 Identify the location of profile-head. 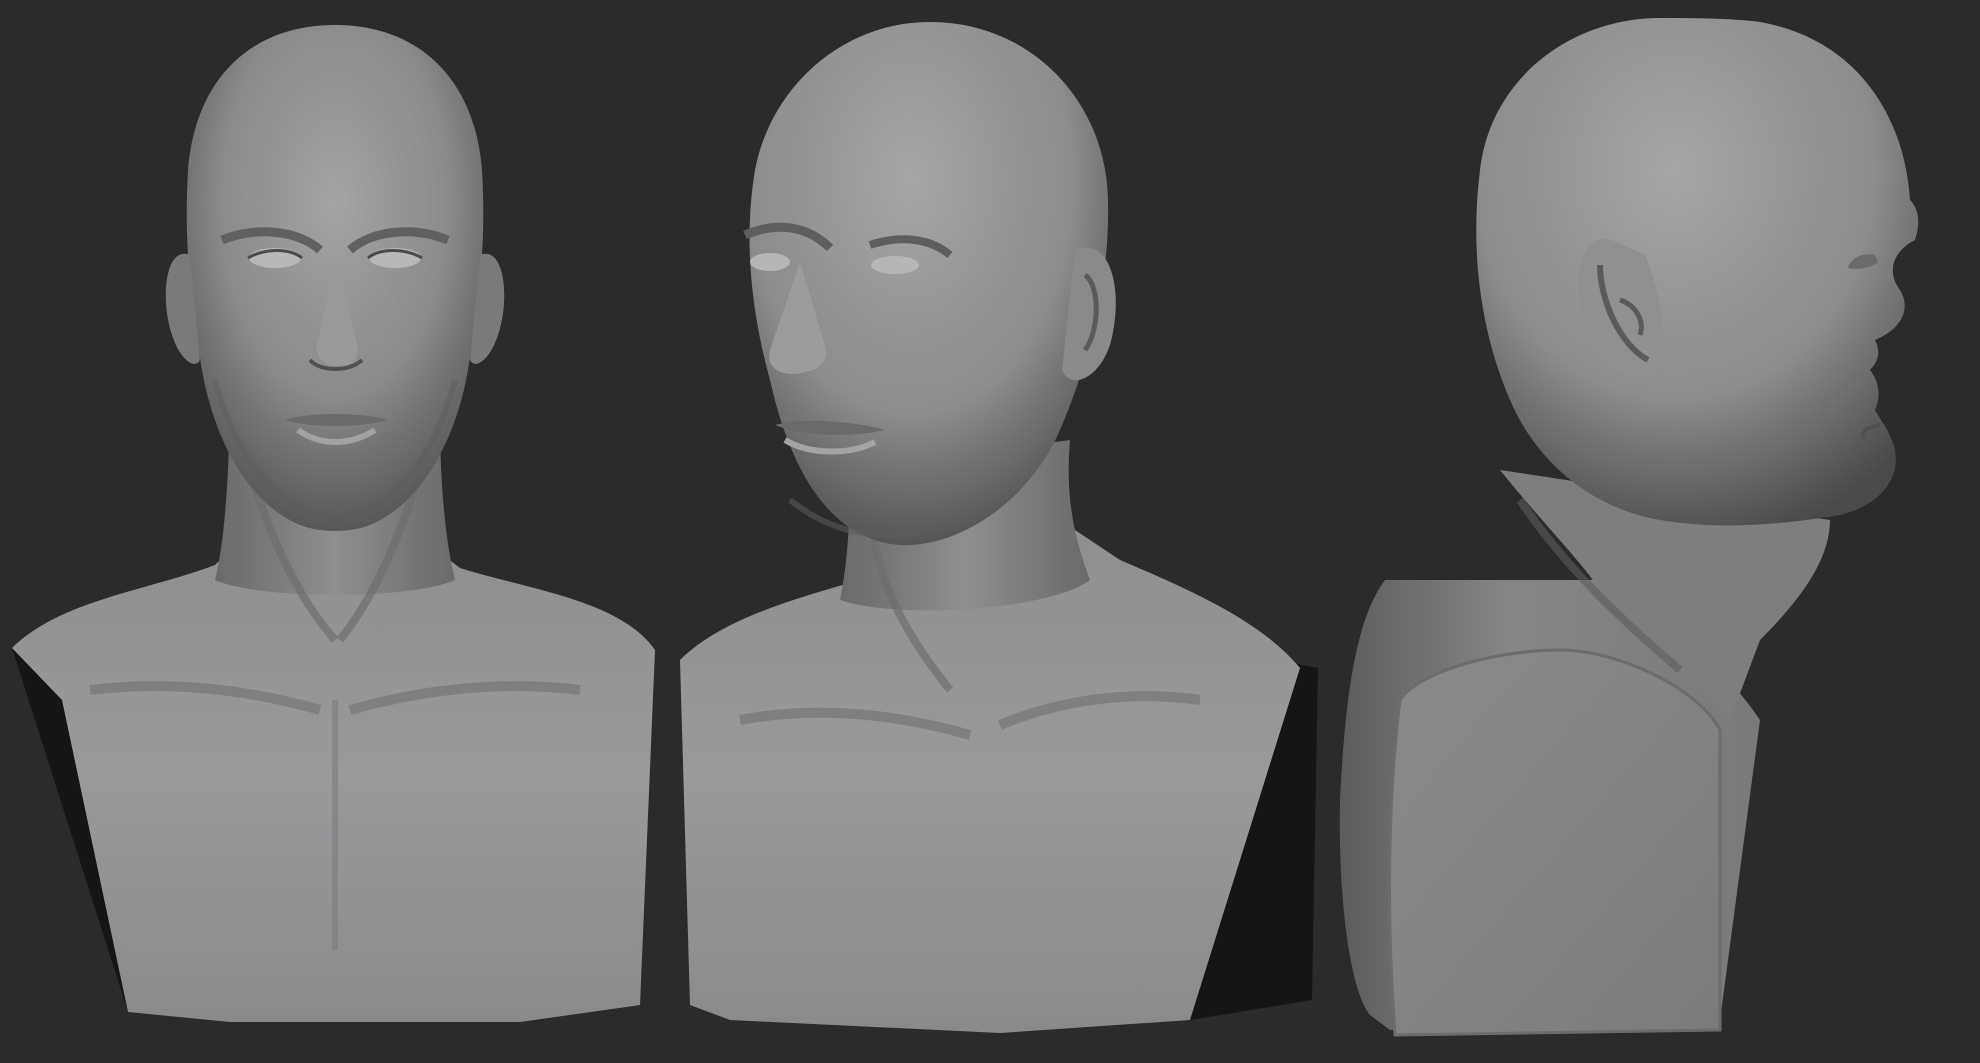
(1697, 272).